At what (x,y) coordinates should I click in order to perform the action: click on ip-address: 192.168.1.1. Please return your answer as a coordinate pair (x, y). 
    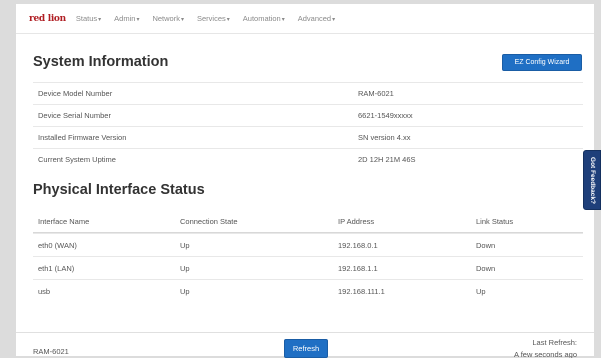
    Looking at the image, I should click on (358, 268).